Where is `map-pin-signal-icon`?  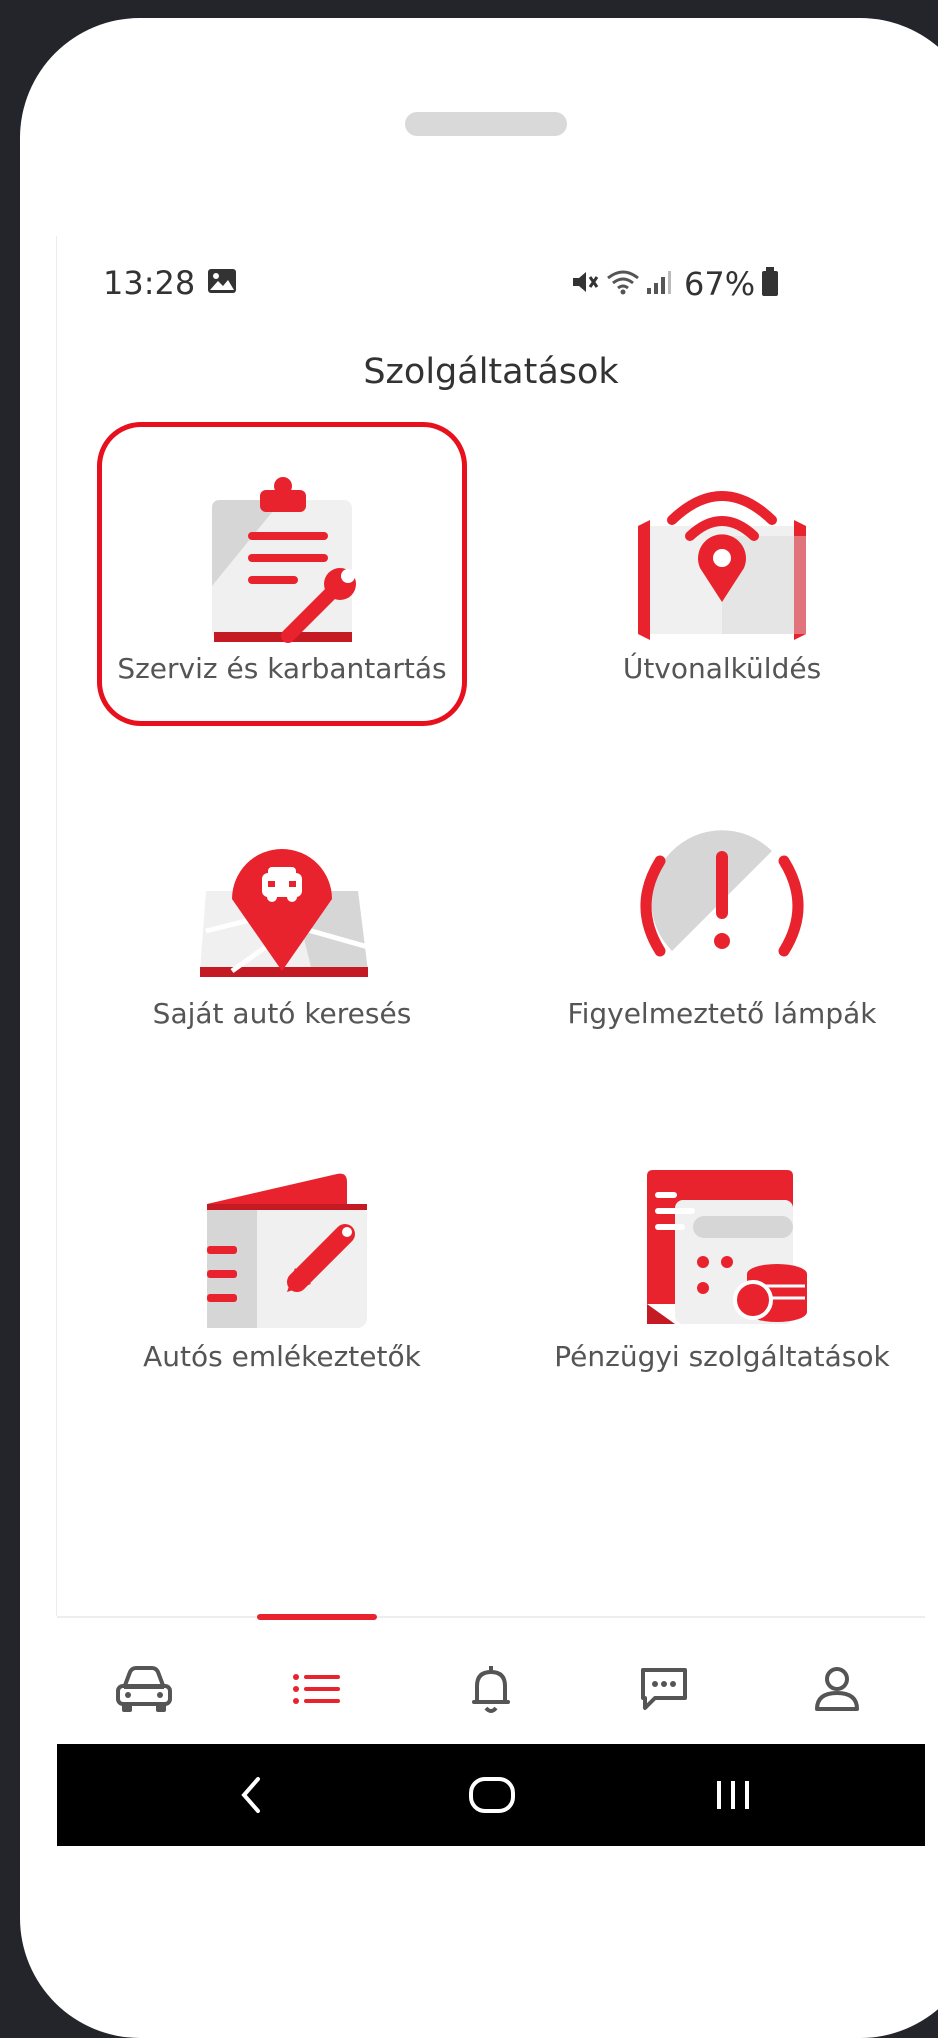 map-pin-signal-icon is located at coordinates (722, 561).